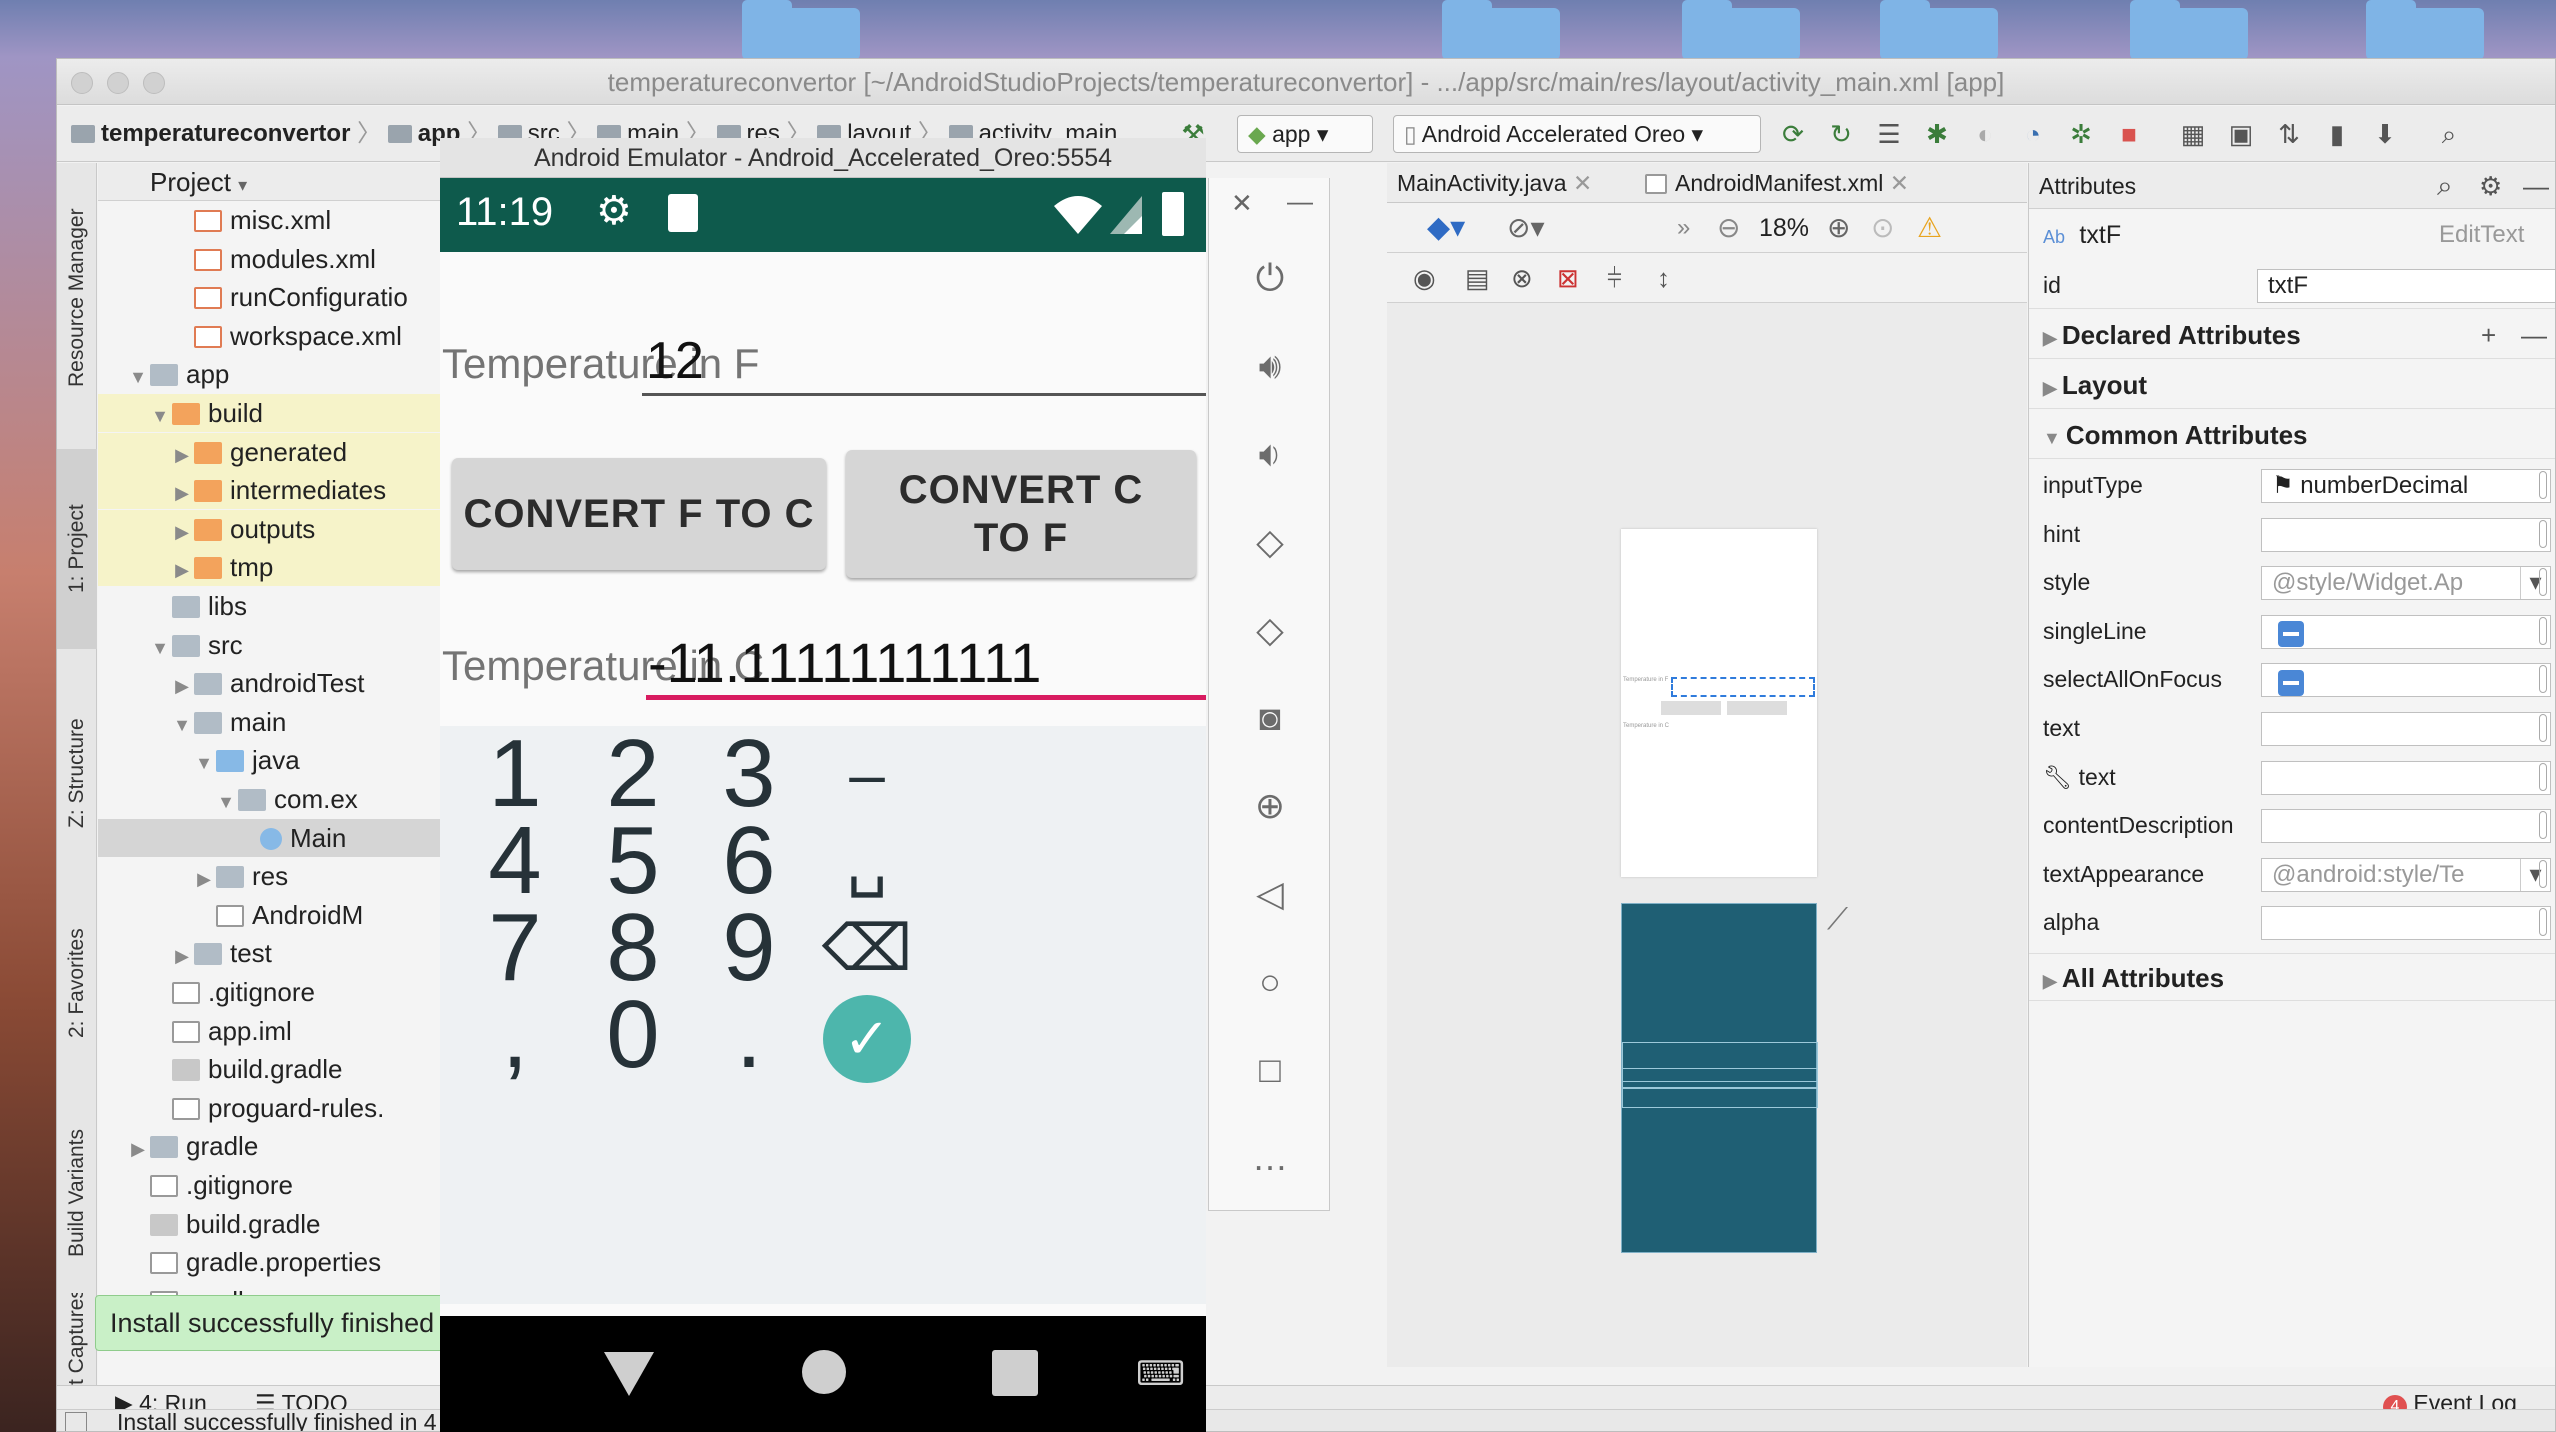 Image resolution: width=2556 pixels, height=1432 pixels. I want to click on list-icon: ▤, so click(1477, 278).